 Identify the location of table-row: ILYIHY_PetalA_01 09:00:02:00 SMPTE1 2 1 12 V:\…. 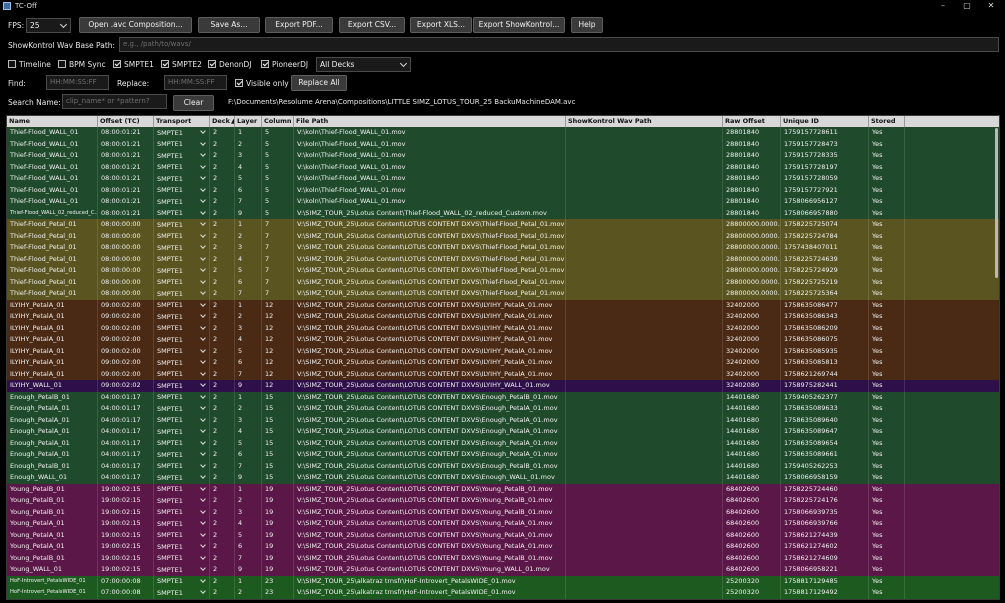
(503, 305).